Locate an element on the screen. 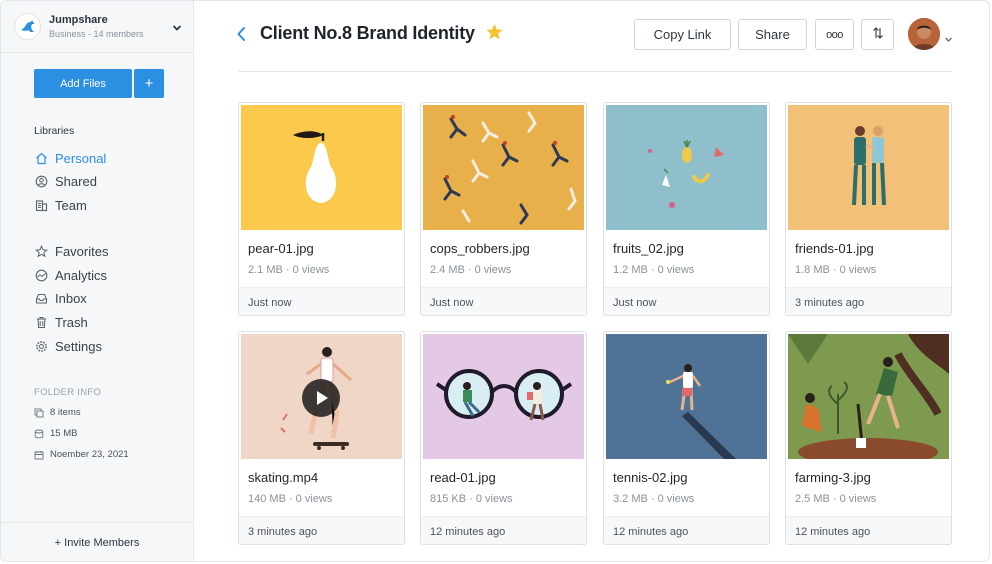  cops-robbers-thumbnail is located at coordinates (503, 167).